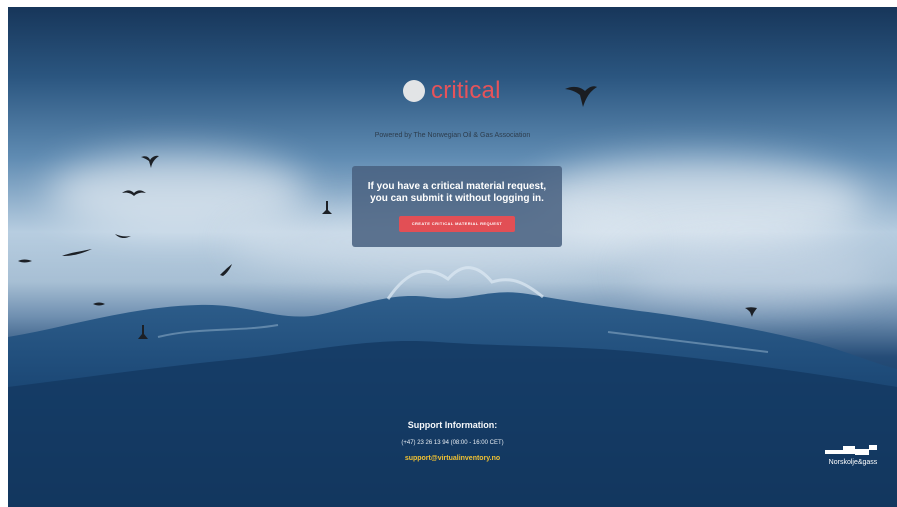  What do you see at coordinates (853, 462) in the screenshot?
I see `partner-logo-text: Norskolje&gass` at bounding box center [853, 462].